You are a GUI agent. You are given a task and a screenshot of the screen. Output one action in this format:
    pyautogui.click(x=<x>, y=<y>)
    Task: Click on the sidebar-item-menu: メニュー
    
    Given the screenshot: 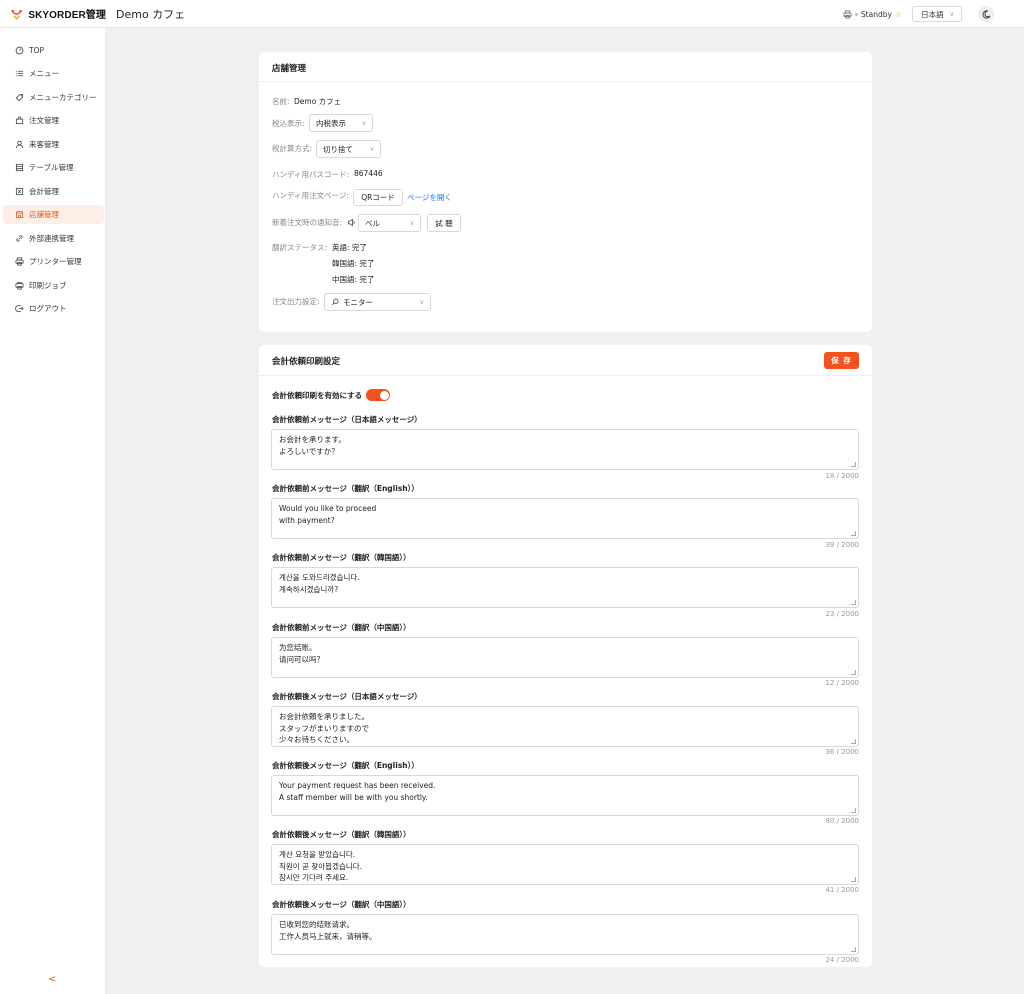 What is the action you would take?
    pyautogui.click(x=53, y=73)
    